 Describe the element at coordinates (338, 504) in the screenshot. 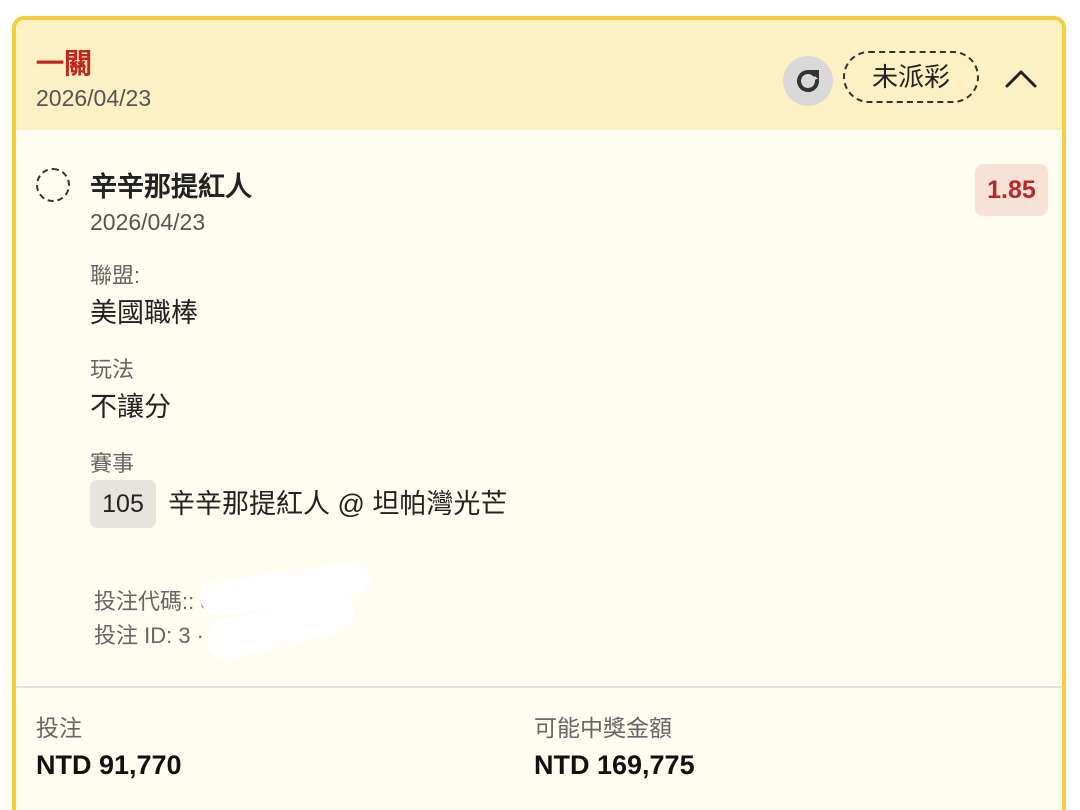

I see `match-name: 辛辛那提紅人 @ 坦帕灣光芒` at that location.